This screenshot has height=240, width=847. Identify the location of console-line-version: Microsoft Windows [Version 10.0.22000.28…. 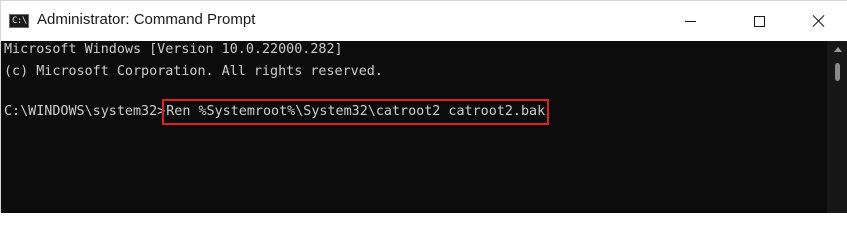
(173, 49).